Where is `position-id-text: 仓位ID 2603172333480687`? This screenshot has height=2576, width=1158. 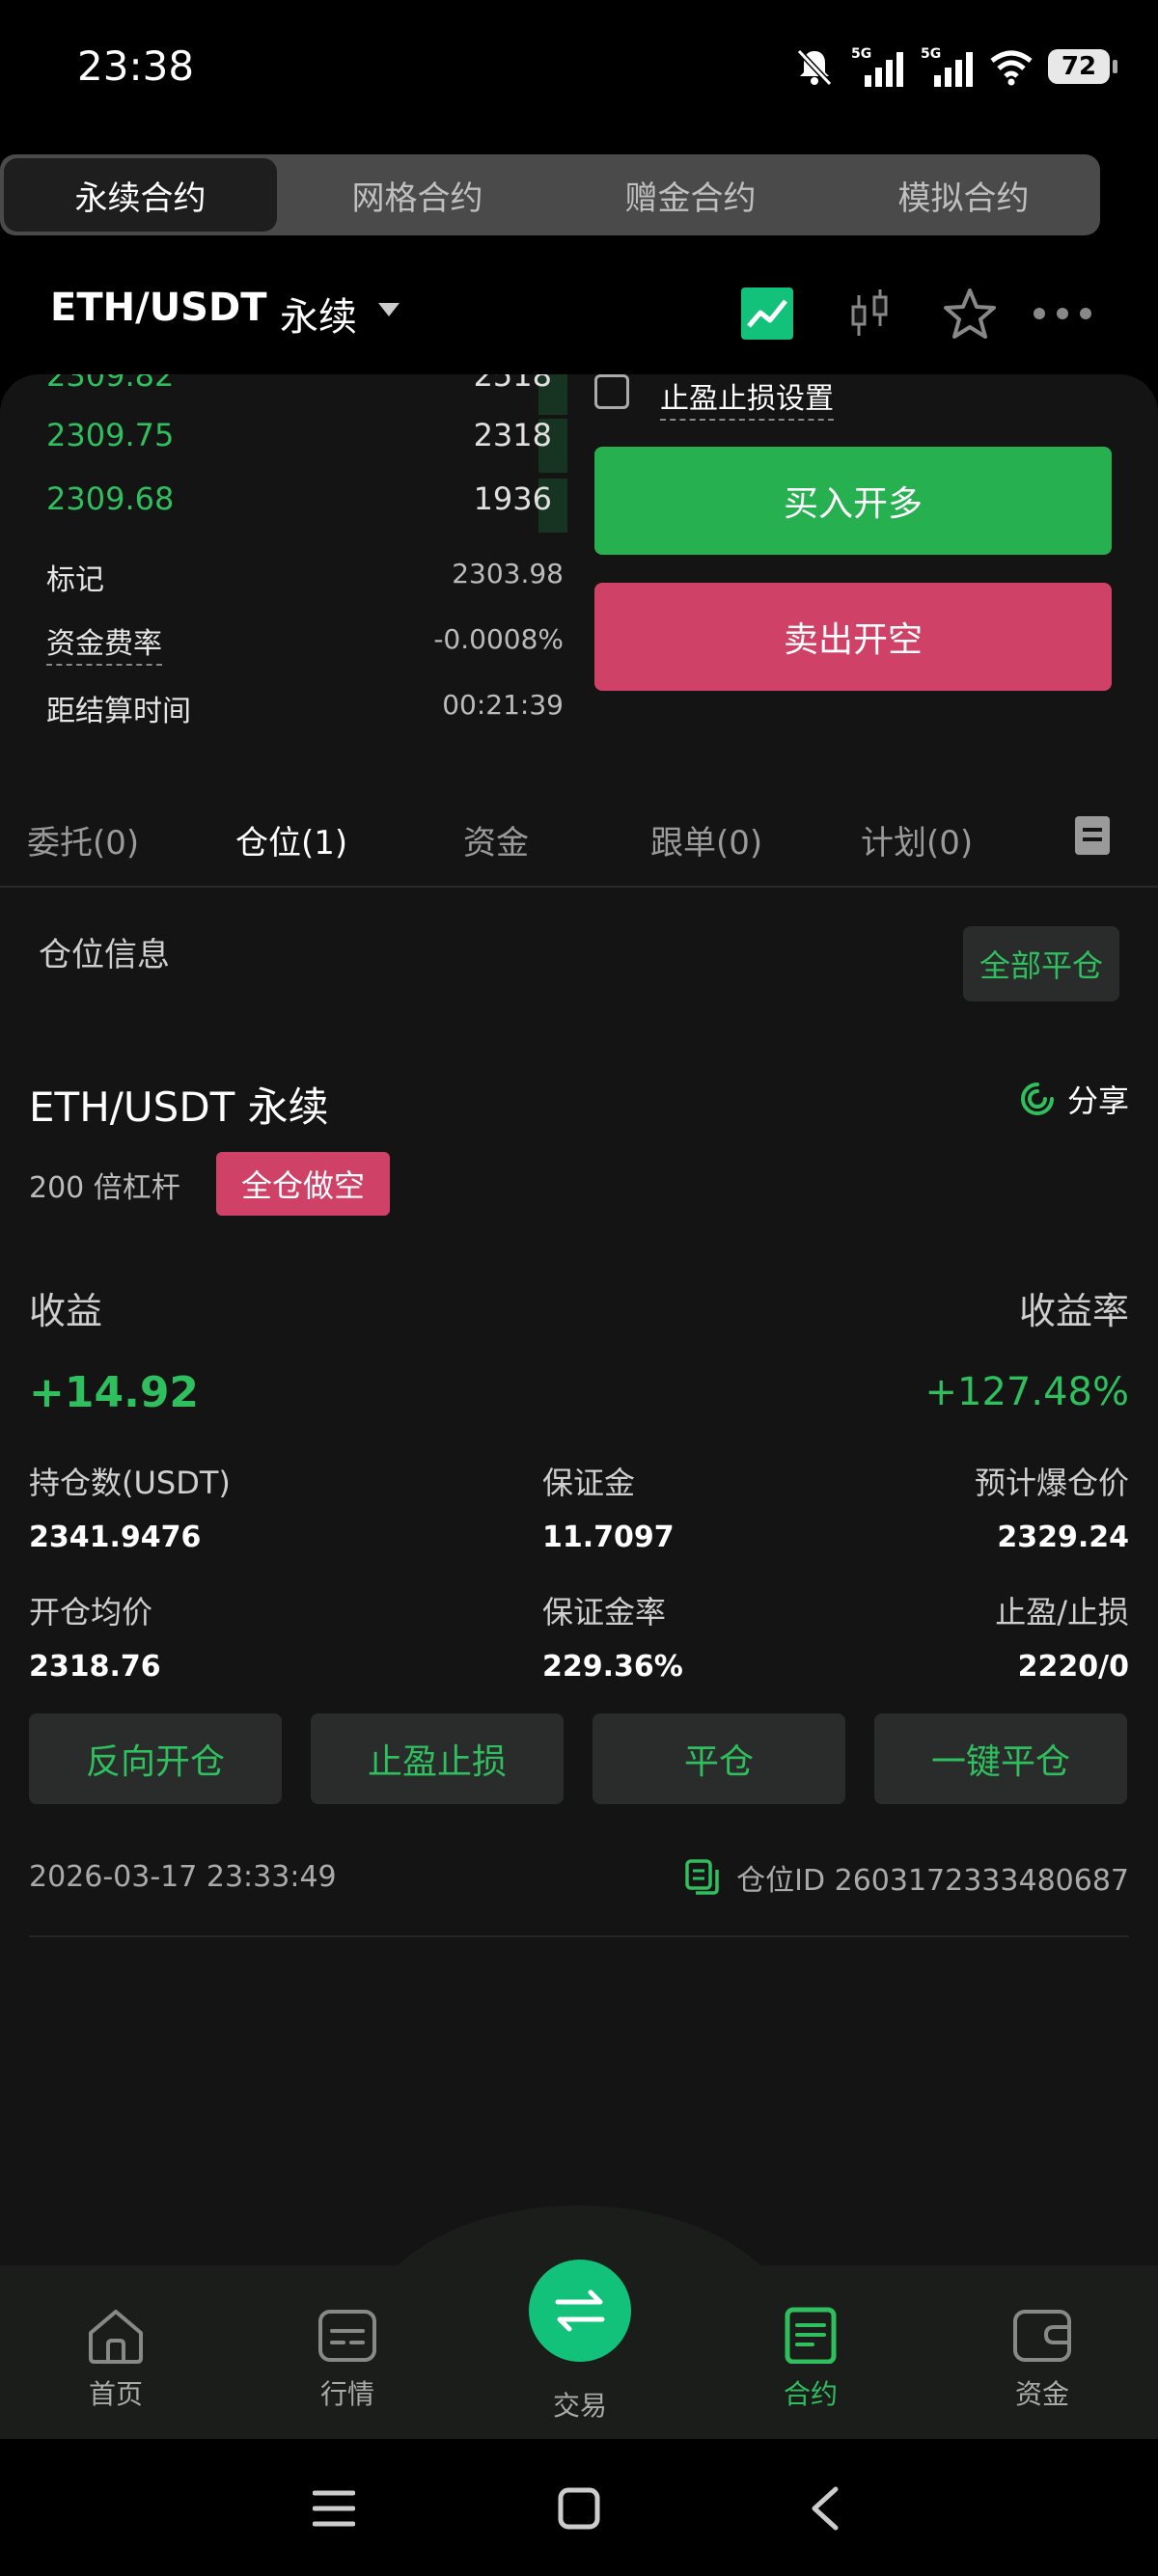
position-id-text: 仓位ID 2603172333480687 is located at coordinates (932, 1881).